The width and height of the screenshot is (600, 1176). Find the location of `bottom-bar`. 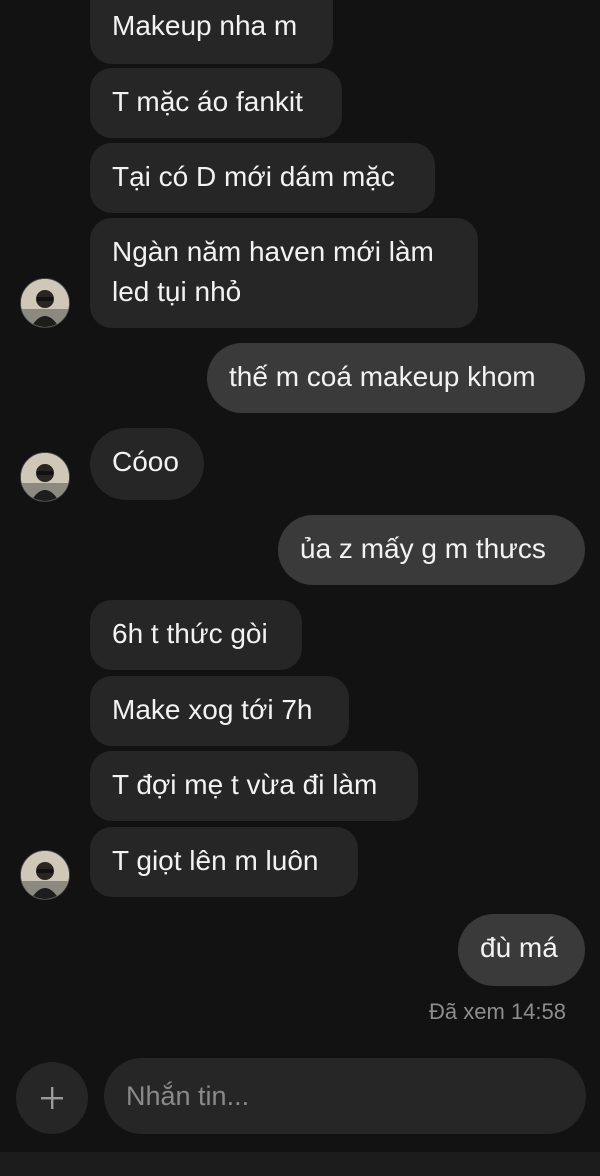

bottom-bar is located at coordinates (300, 1164).